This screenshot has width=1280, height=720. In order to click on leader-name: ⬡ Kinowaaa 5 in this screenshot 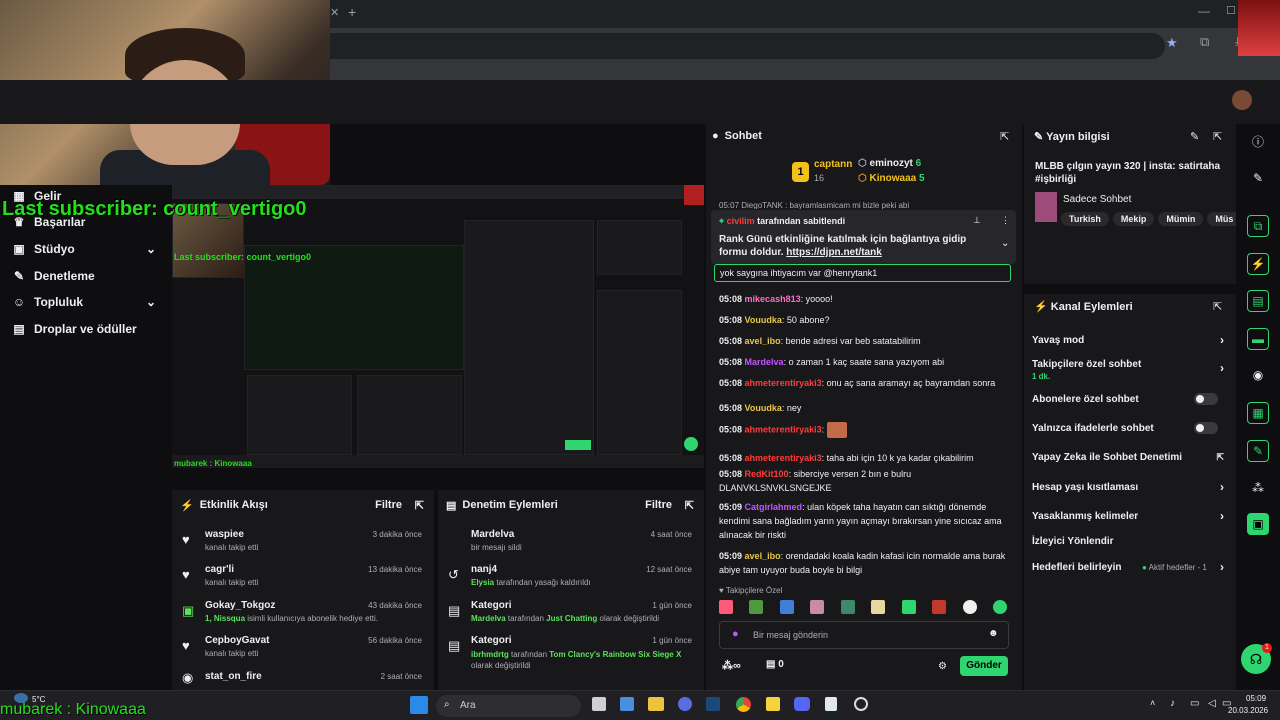, I will do `click(891, 178)`.